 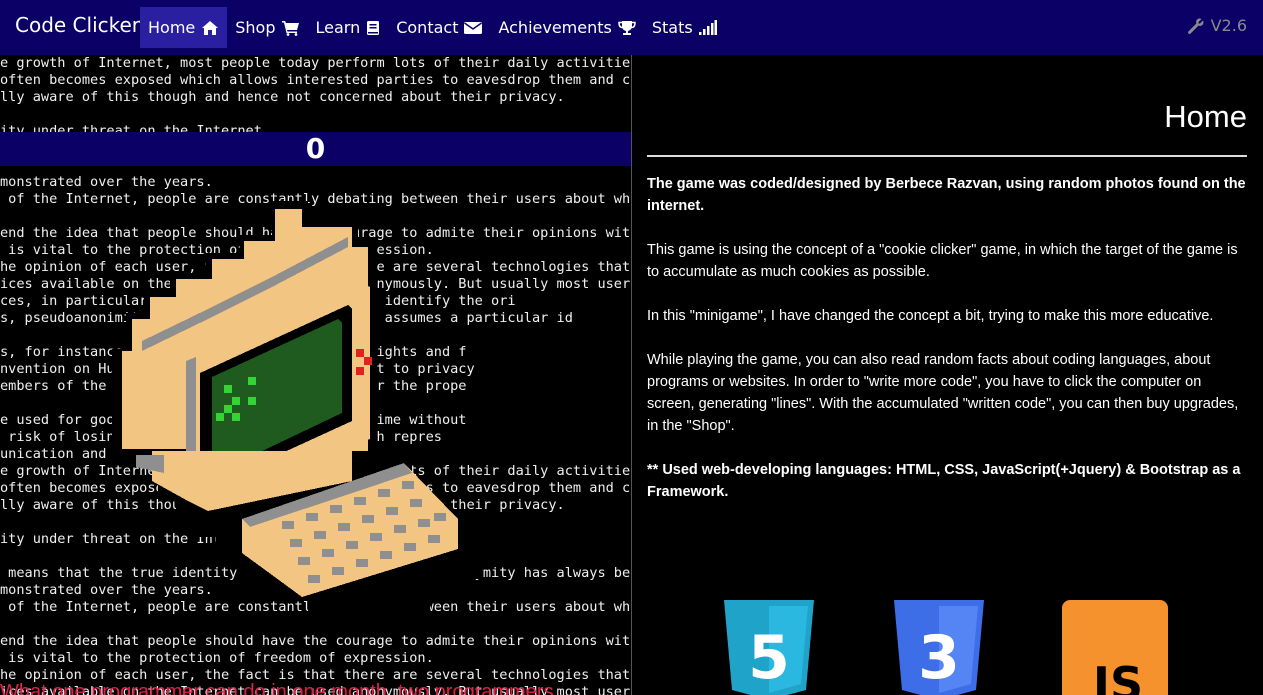 I want to click on page-title: Home, so click(x=1205, y=116).